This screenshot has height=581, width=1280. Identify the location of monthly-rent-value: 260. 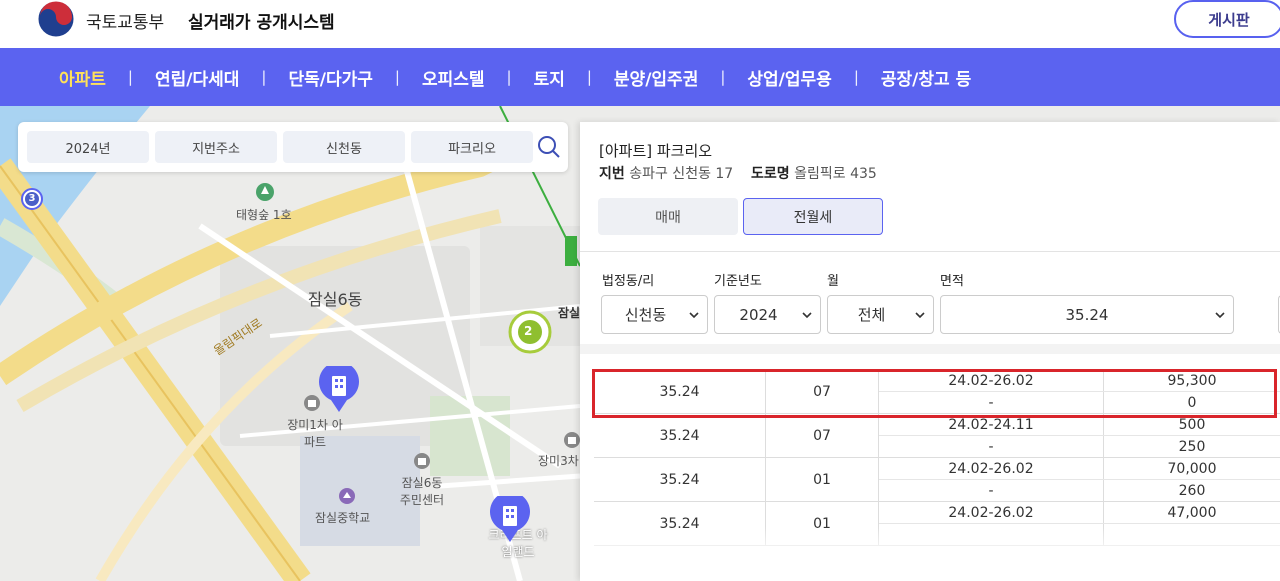
(1192, 491).